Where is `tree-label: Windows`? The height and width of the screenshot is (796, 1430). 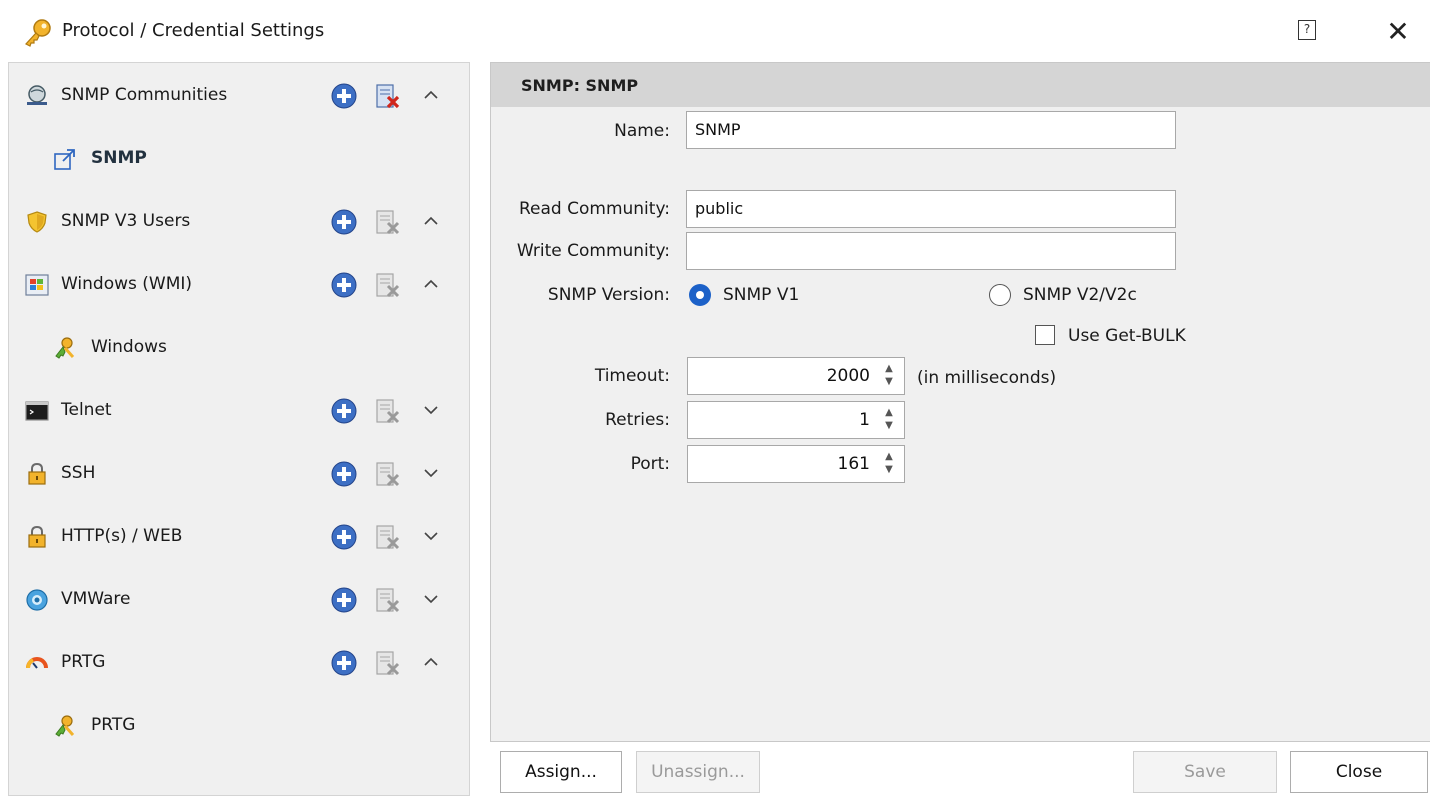
tree-label: Windows is located at coordinates (129, 347).